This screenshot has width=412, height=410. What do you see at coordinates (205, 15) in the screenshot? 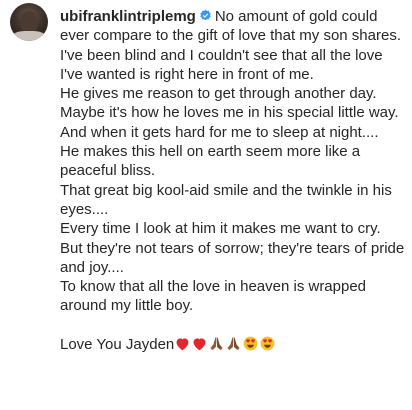
I see `verified-badge-icon` at bounding box center [205, 15].